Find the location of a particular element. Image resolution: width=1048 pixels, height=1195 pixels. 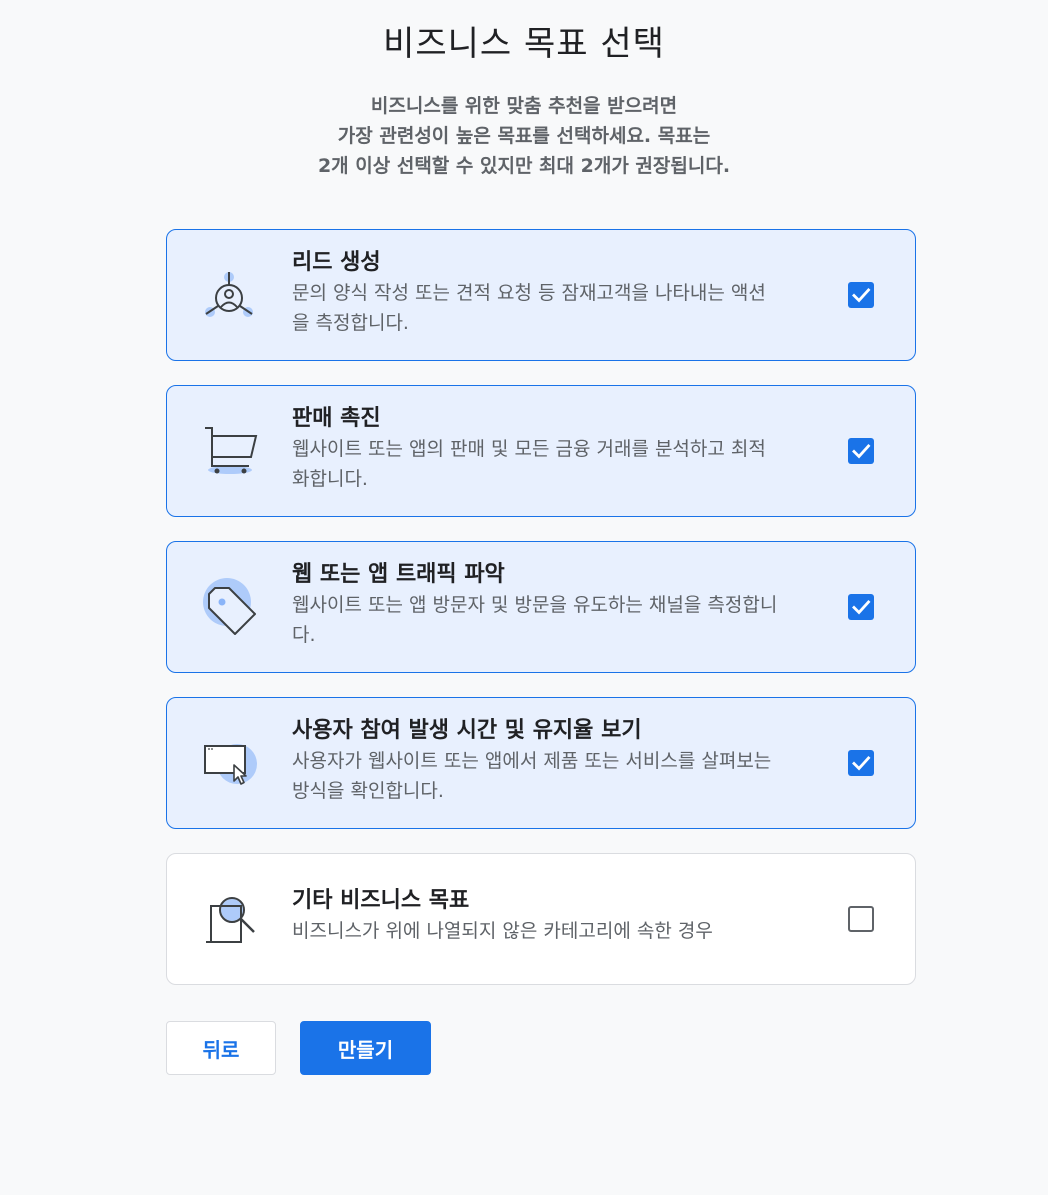

shopping-cart-icon is located at coordinates (229, 452).